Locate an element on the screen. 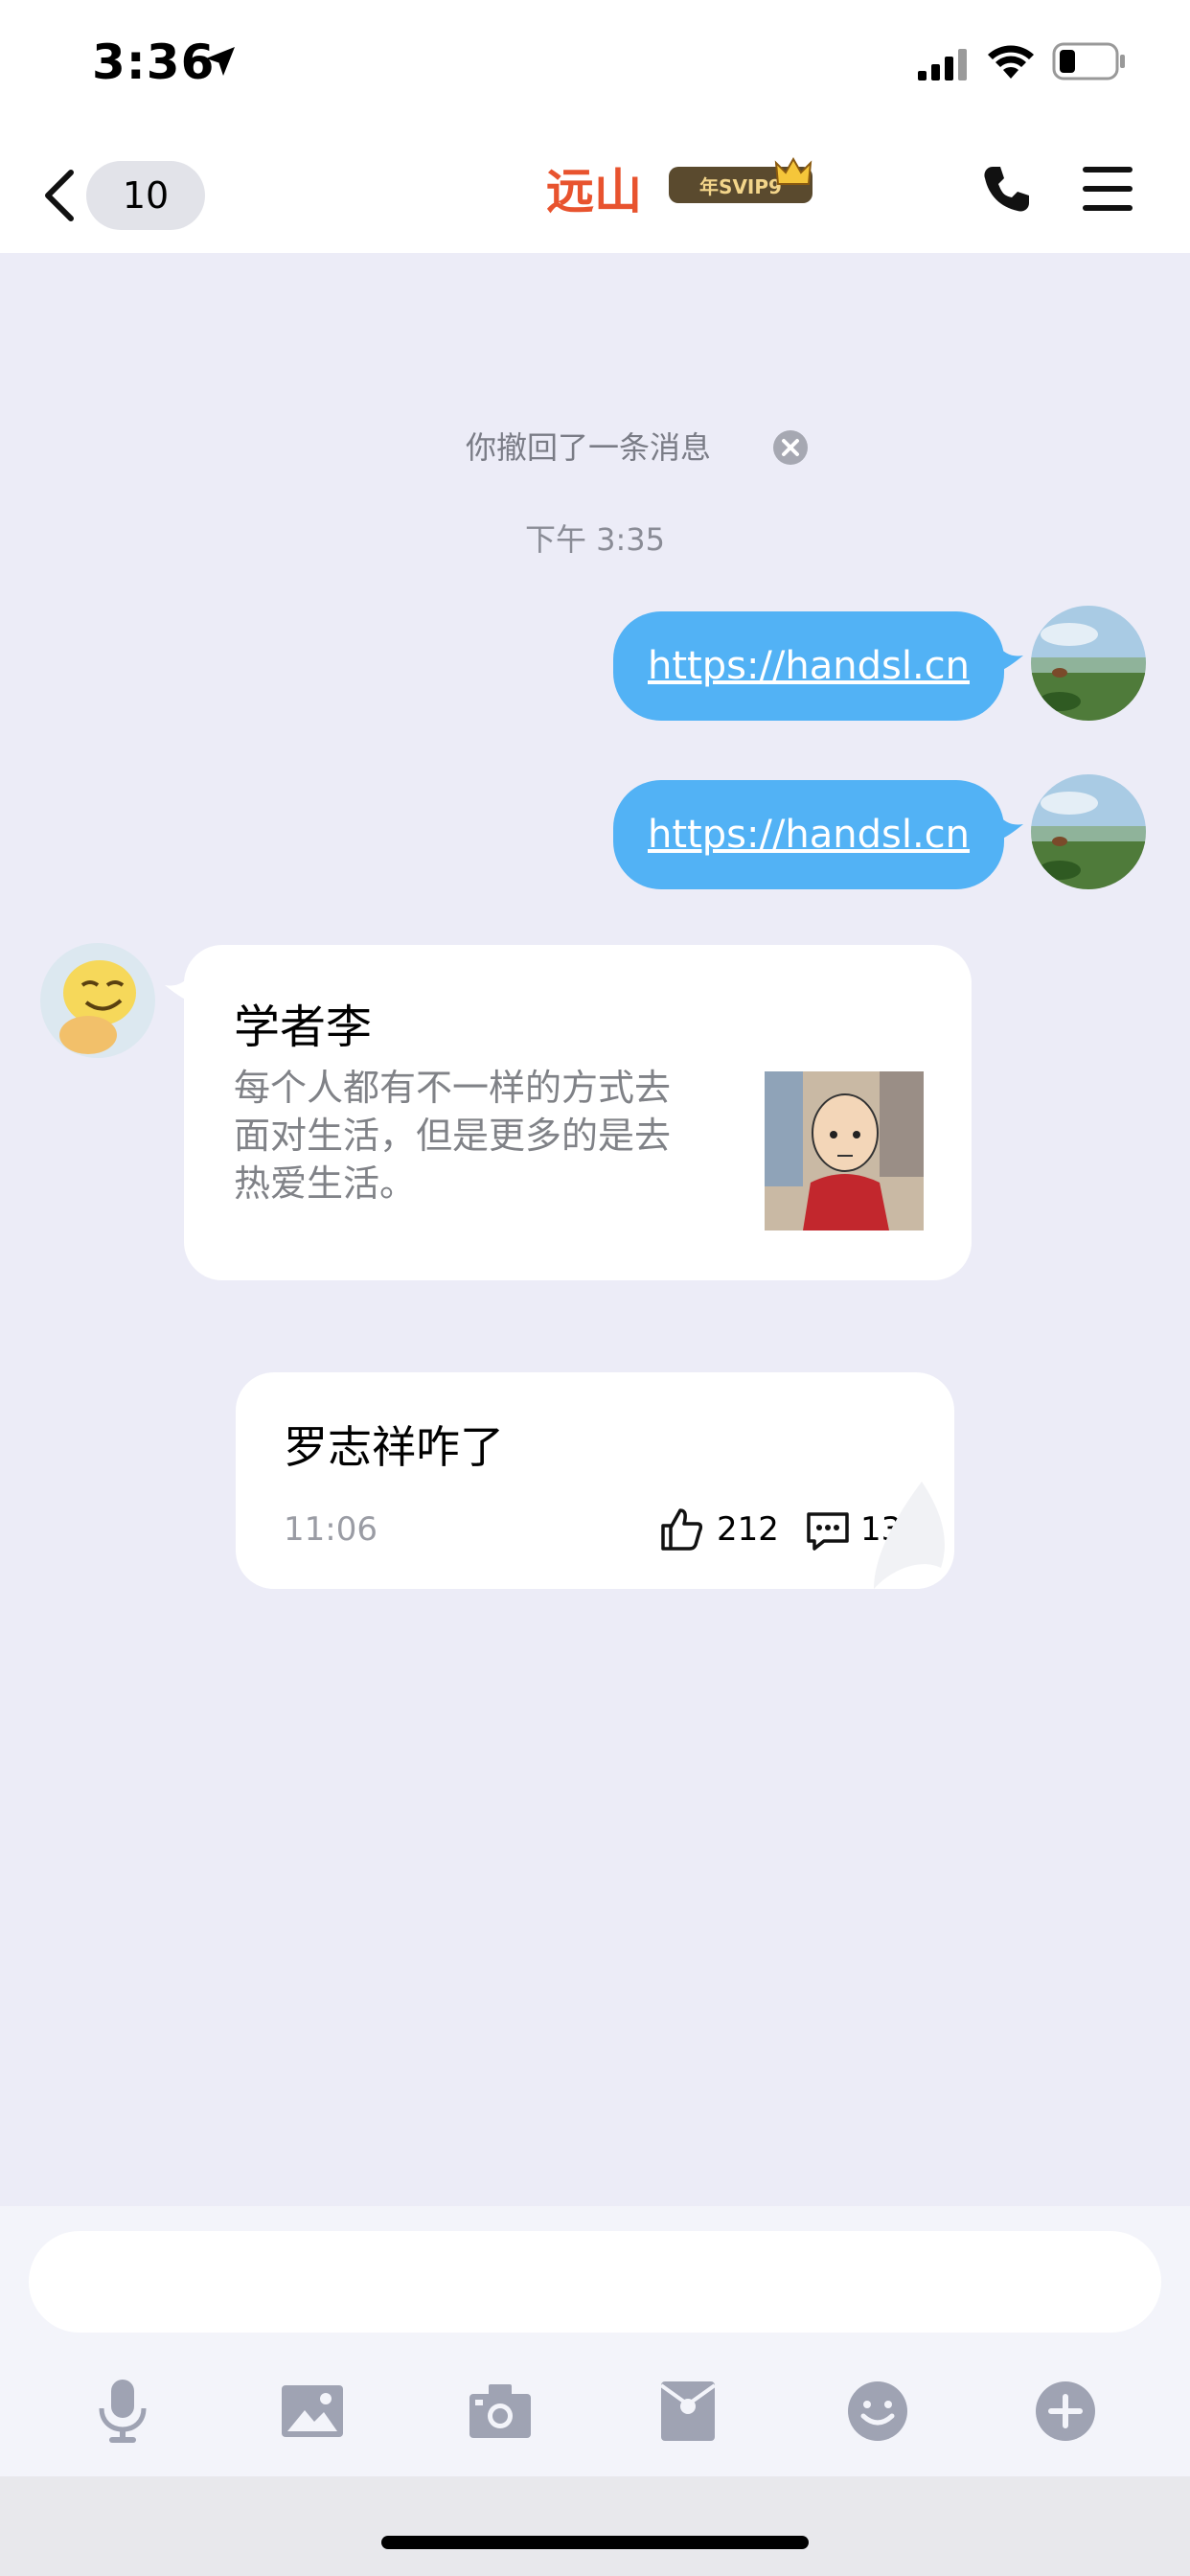 The image size is (1190, 2576). recall-notice: 你撤回了一条消息 is located at coordinates (589, 447).